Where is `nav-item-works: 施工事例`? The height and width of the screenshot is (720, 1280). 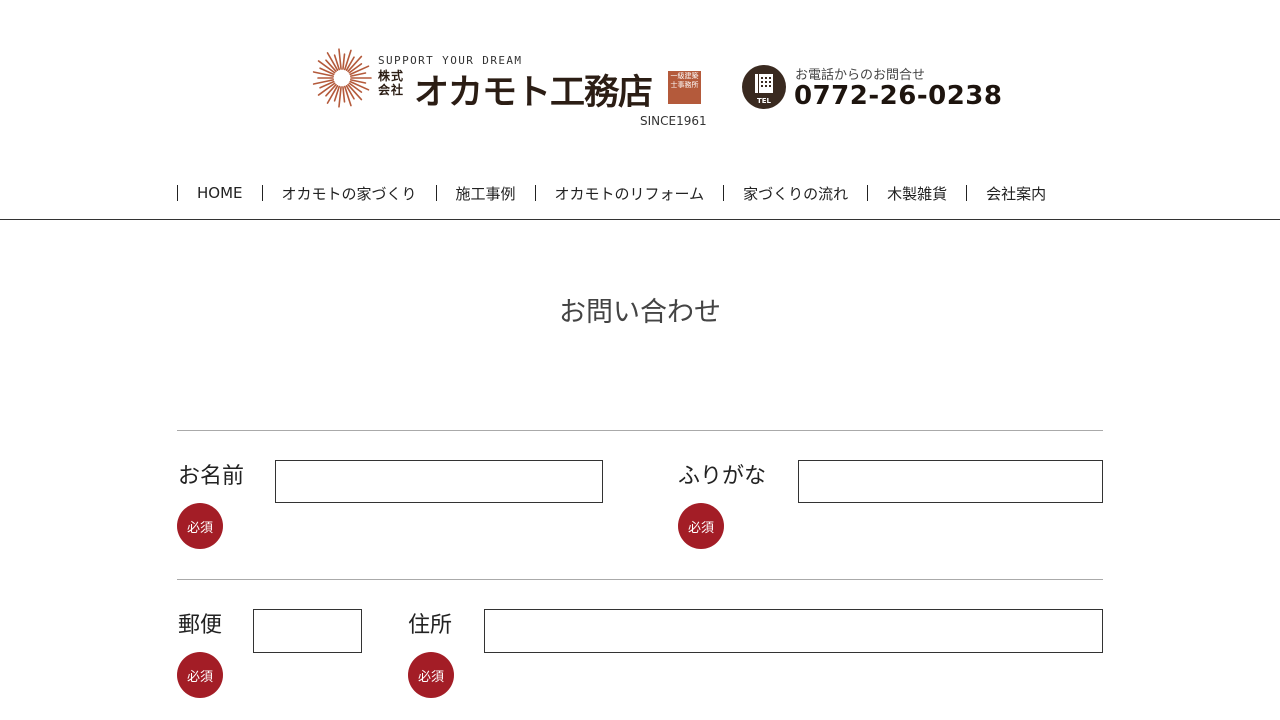 nav-item-works: 施工事例 is located at coordinates (486, 193).